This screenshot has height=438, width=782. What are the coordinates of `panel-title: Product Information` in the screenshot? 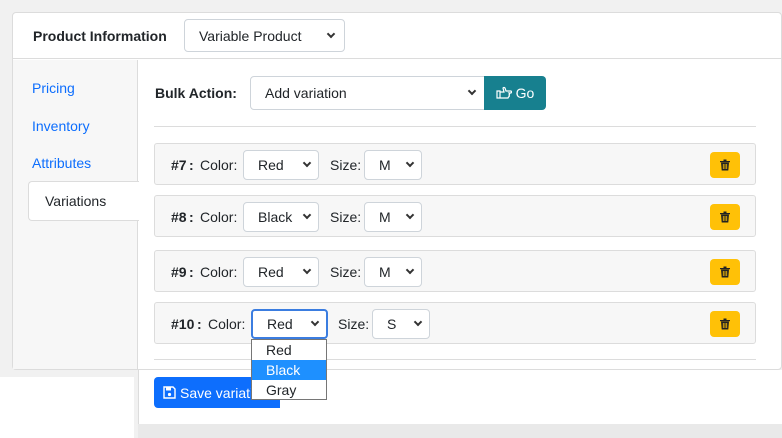 It's located at (100, 35).